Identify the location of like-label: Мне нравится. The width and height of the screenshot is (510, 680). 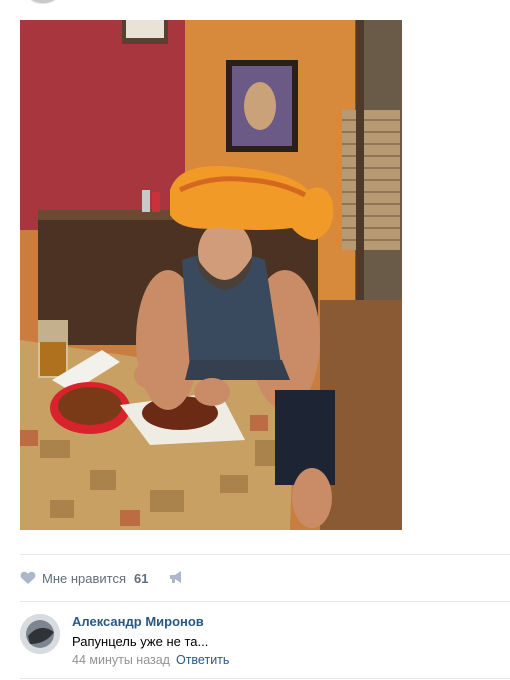
(84, 578).